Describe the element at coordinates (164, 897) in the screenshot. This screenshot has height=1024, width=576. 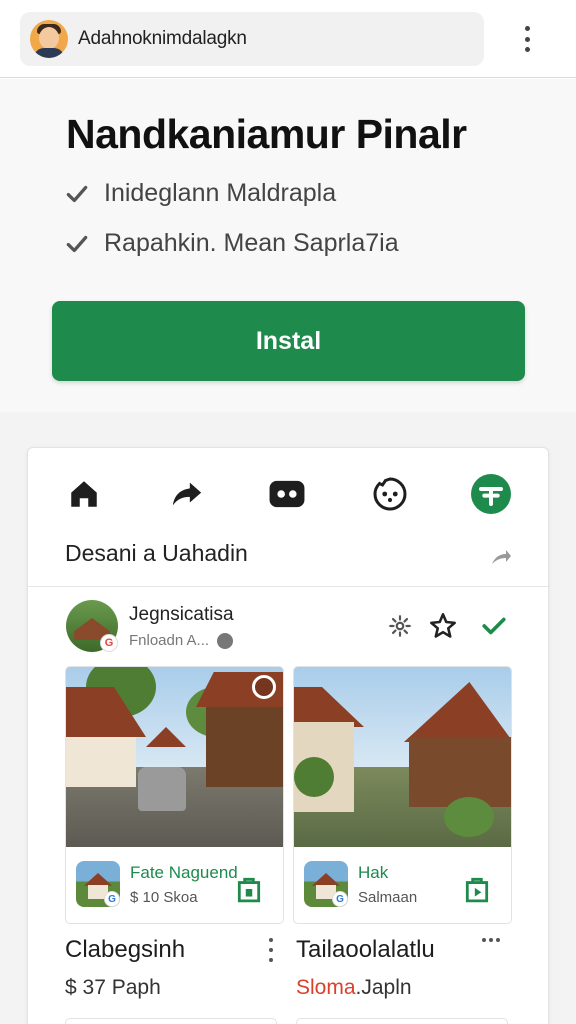
I see `listing-card-price: $ 10 Skoa` at that location.